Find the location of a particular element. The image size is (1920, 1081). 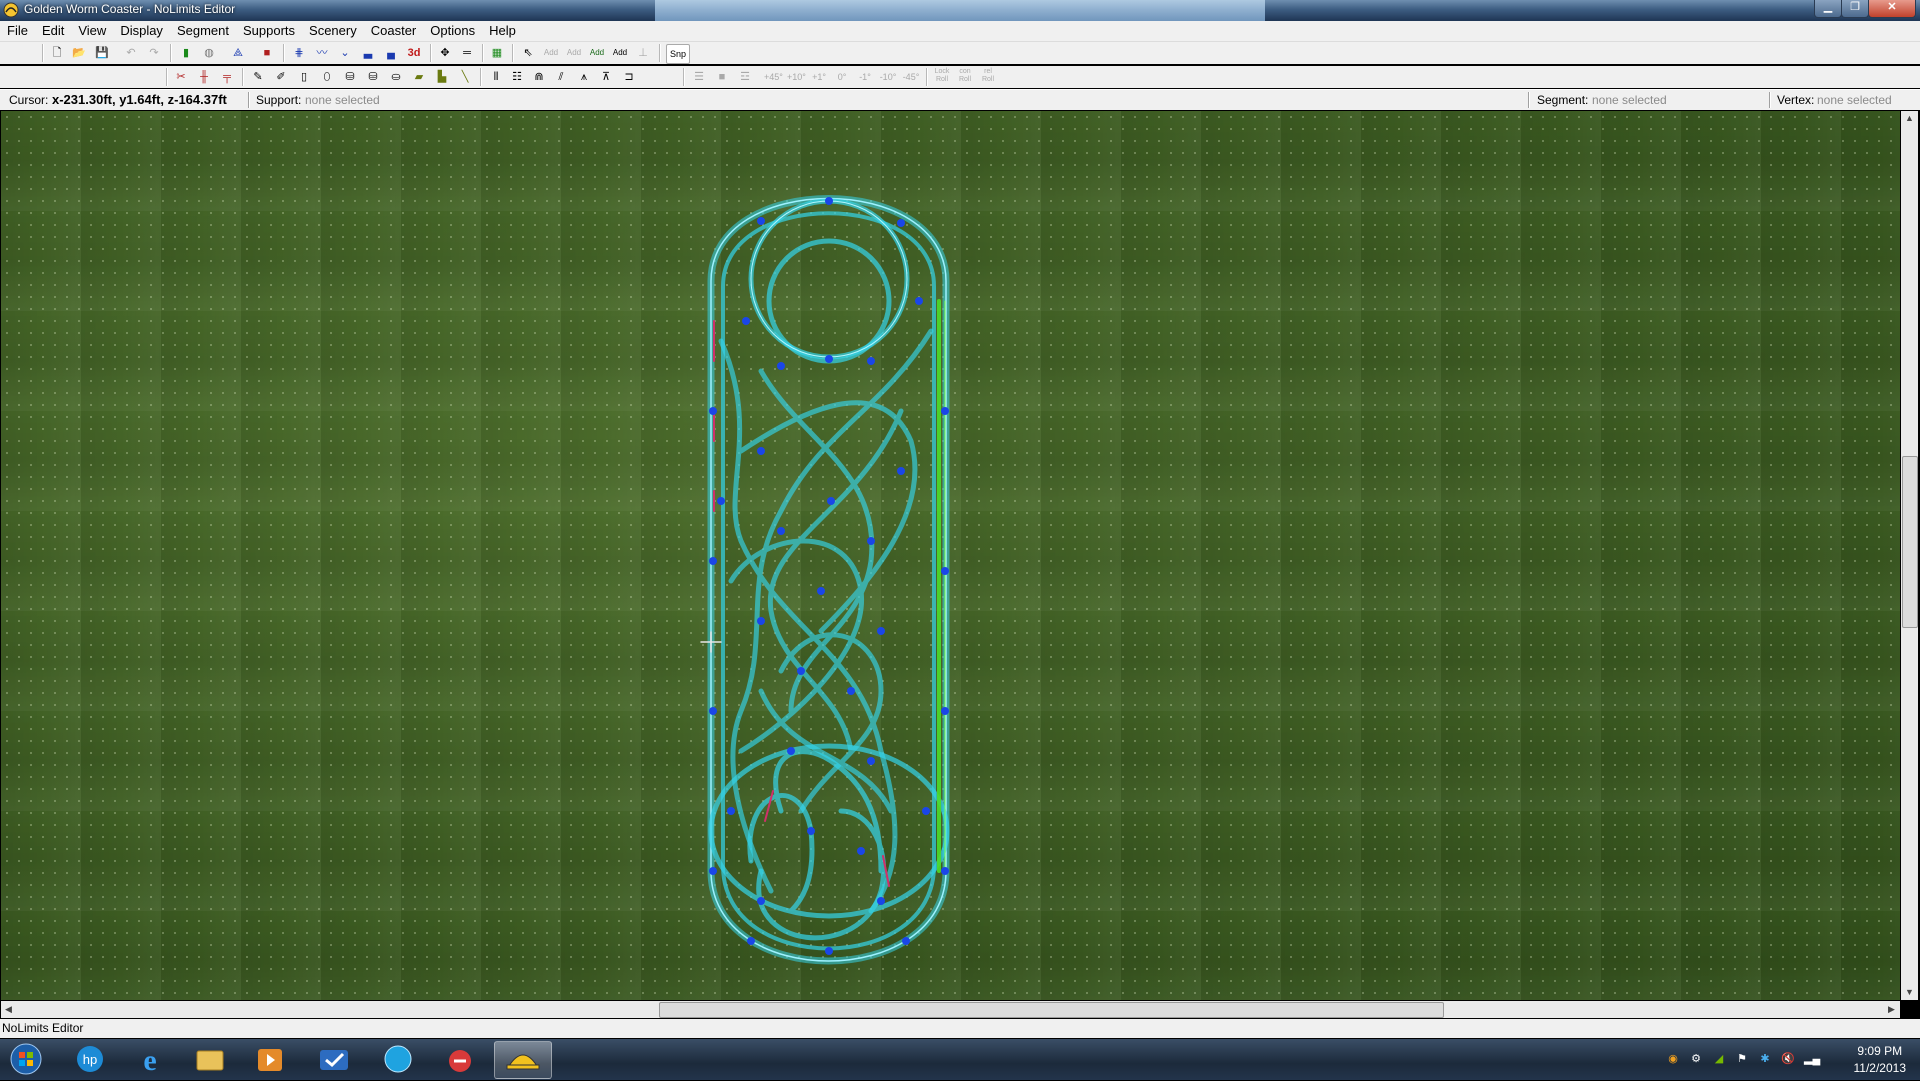

track-outer-loop is located at coordinates (828, 580).